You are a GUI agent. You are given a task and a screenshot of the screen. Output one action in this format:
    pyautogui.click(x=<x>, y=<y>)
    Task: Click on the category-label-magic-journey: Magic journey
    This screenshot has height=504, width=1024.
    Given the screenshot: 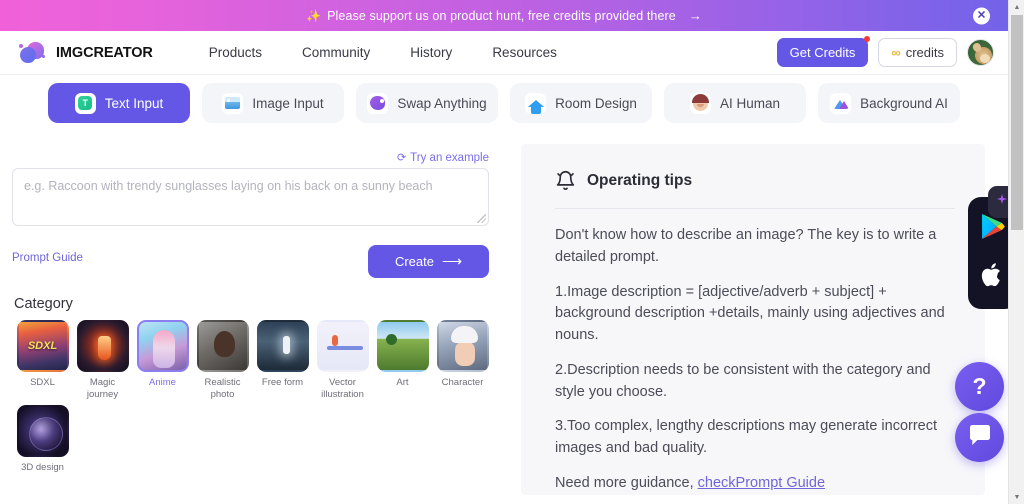 What is the action you would take?
    pyautogui.click(x=102, y=388)
    